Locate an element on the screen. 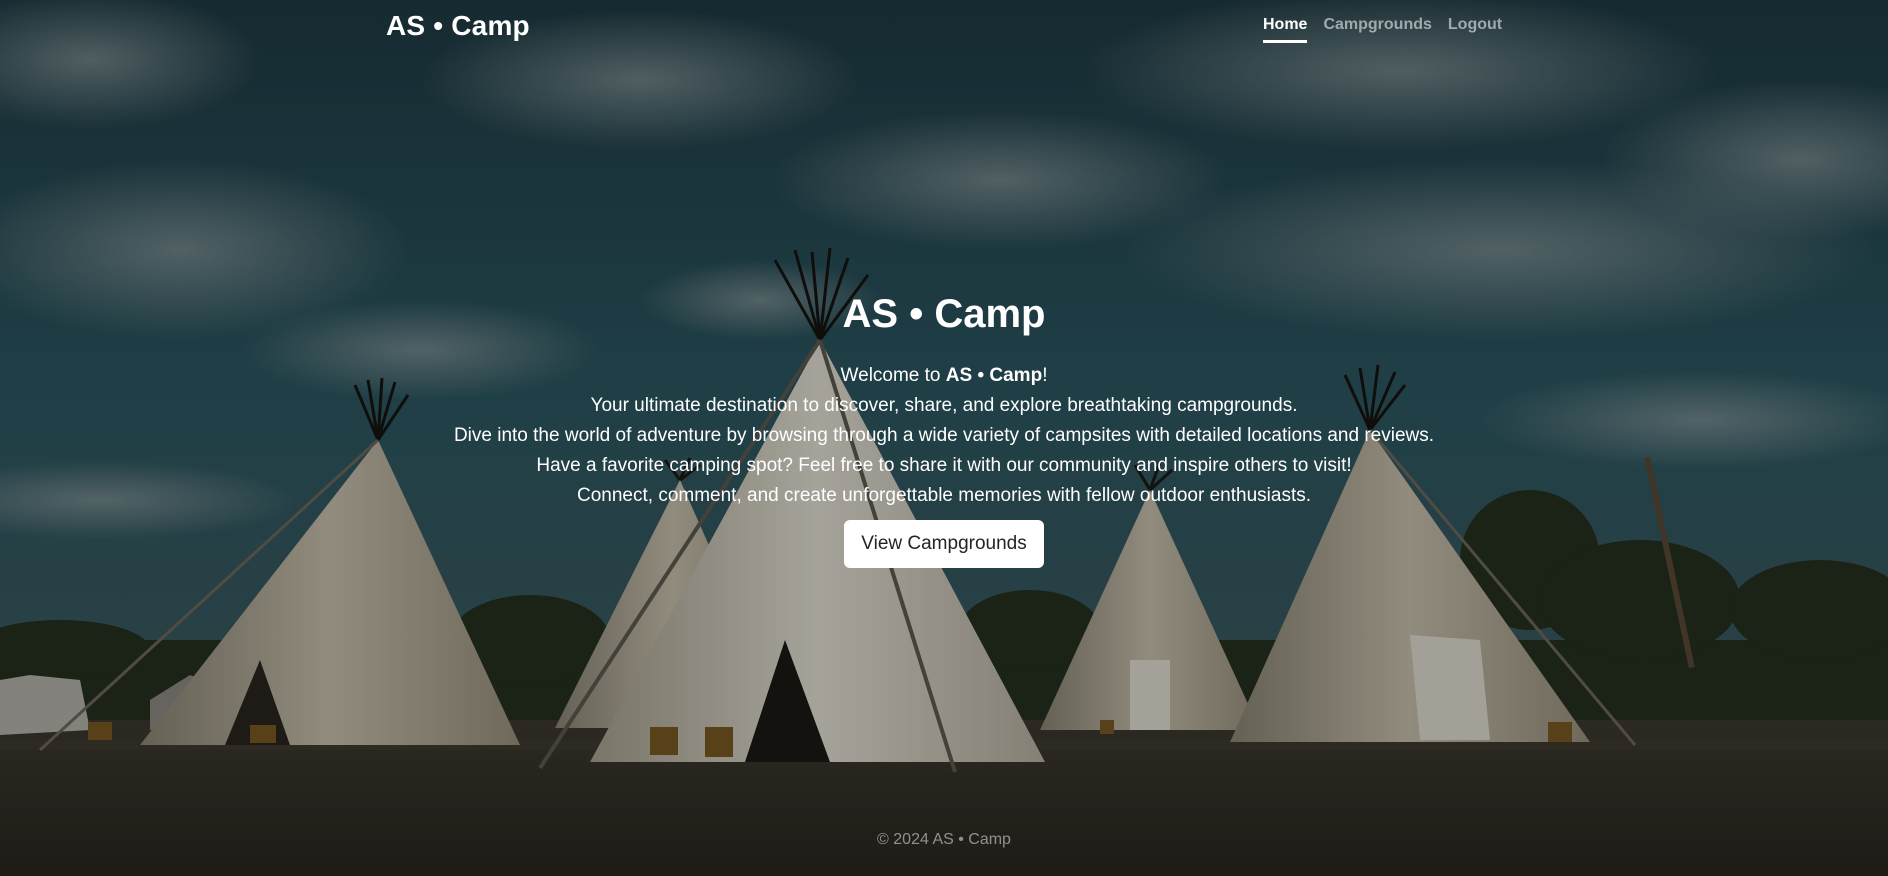 This screenshot has width=1888, height=876. welcome-suffix: ! is located at coordinates (1045, 375).